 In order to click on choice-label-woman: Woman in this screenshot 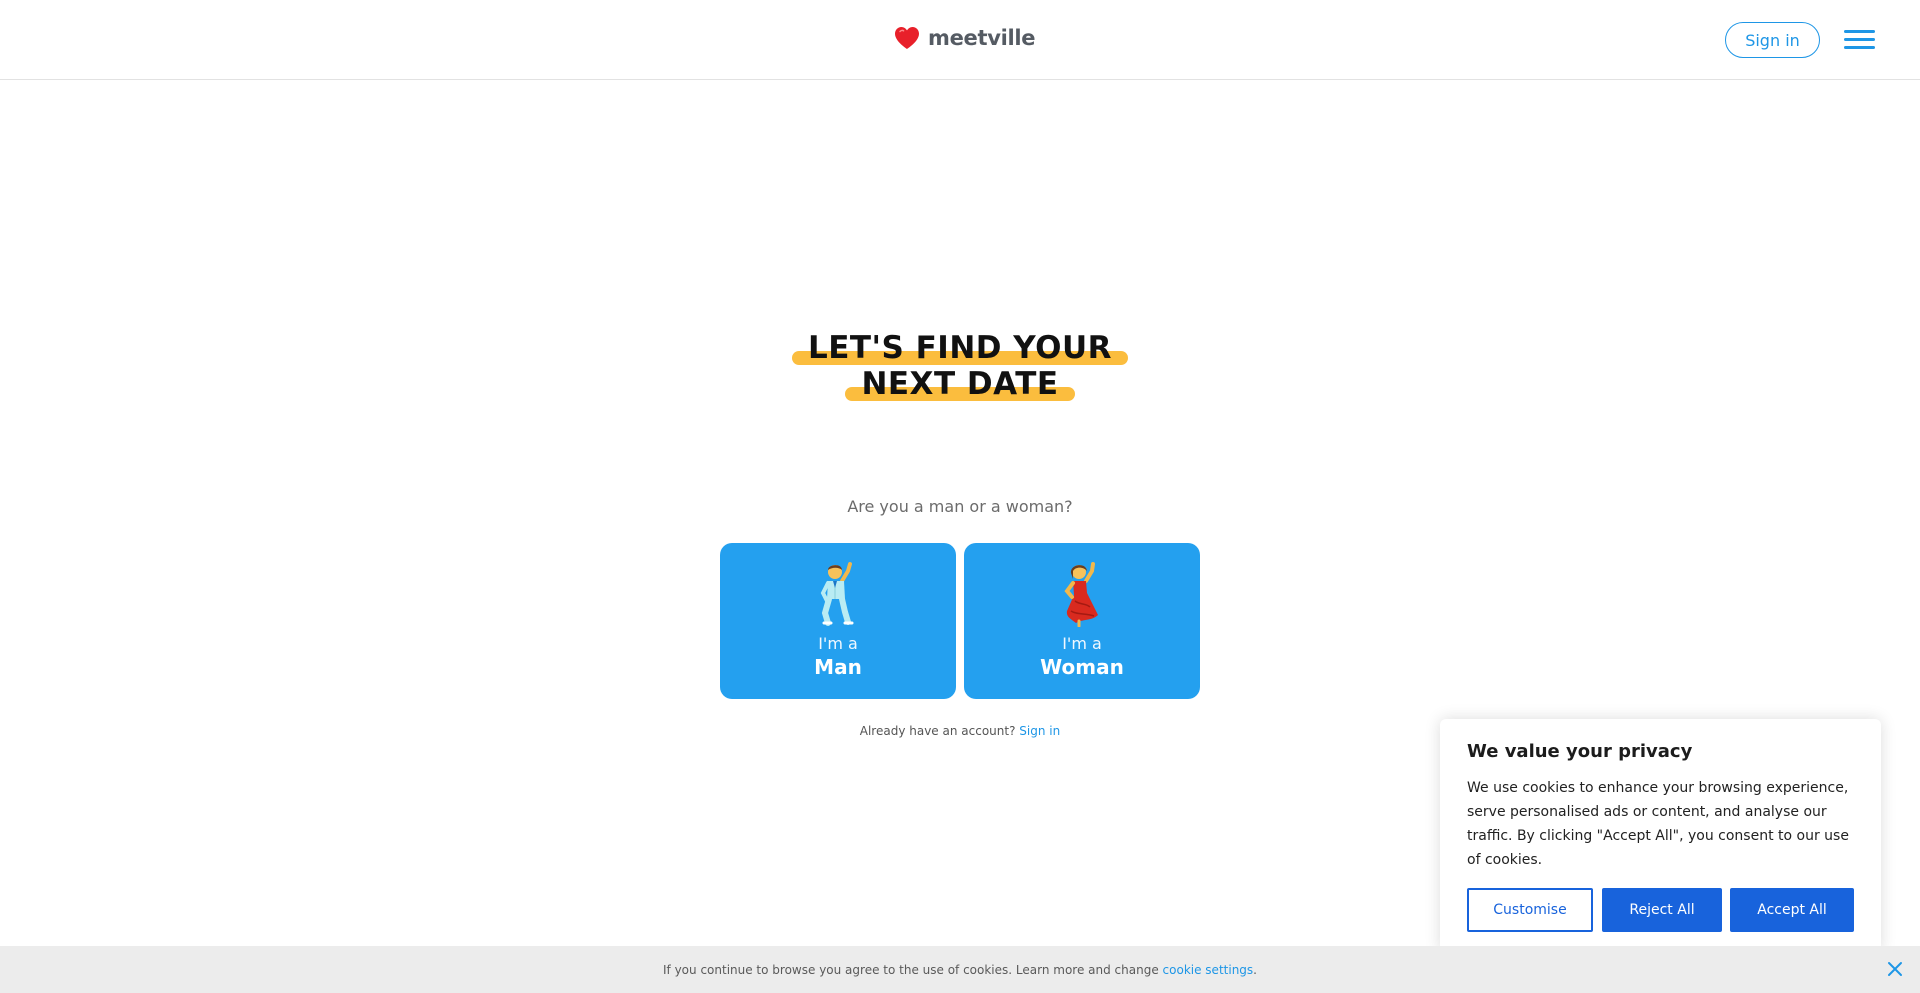, I will do `click(1082, 667)`.